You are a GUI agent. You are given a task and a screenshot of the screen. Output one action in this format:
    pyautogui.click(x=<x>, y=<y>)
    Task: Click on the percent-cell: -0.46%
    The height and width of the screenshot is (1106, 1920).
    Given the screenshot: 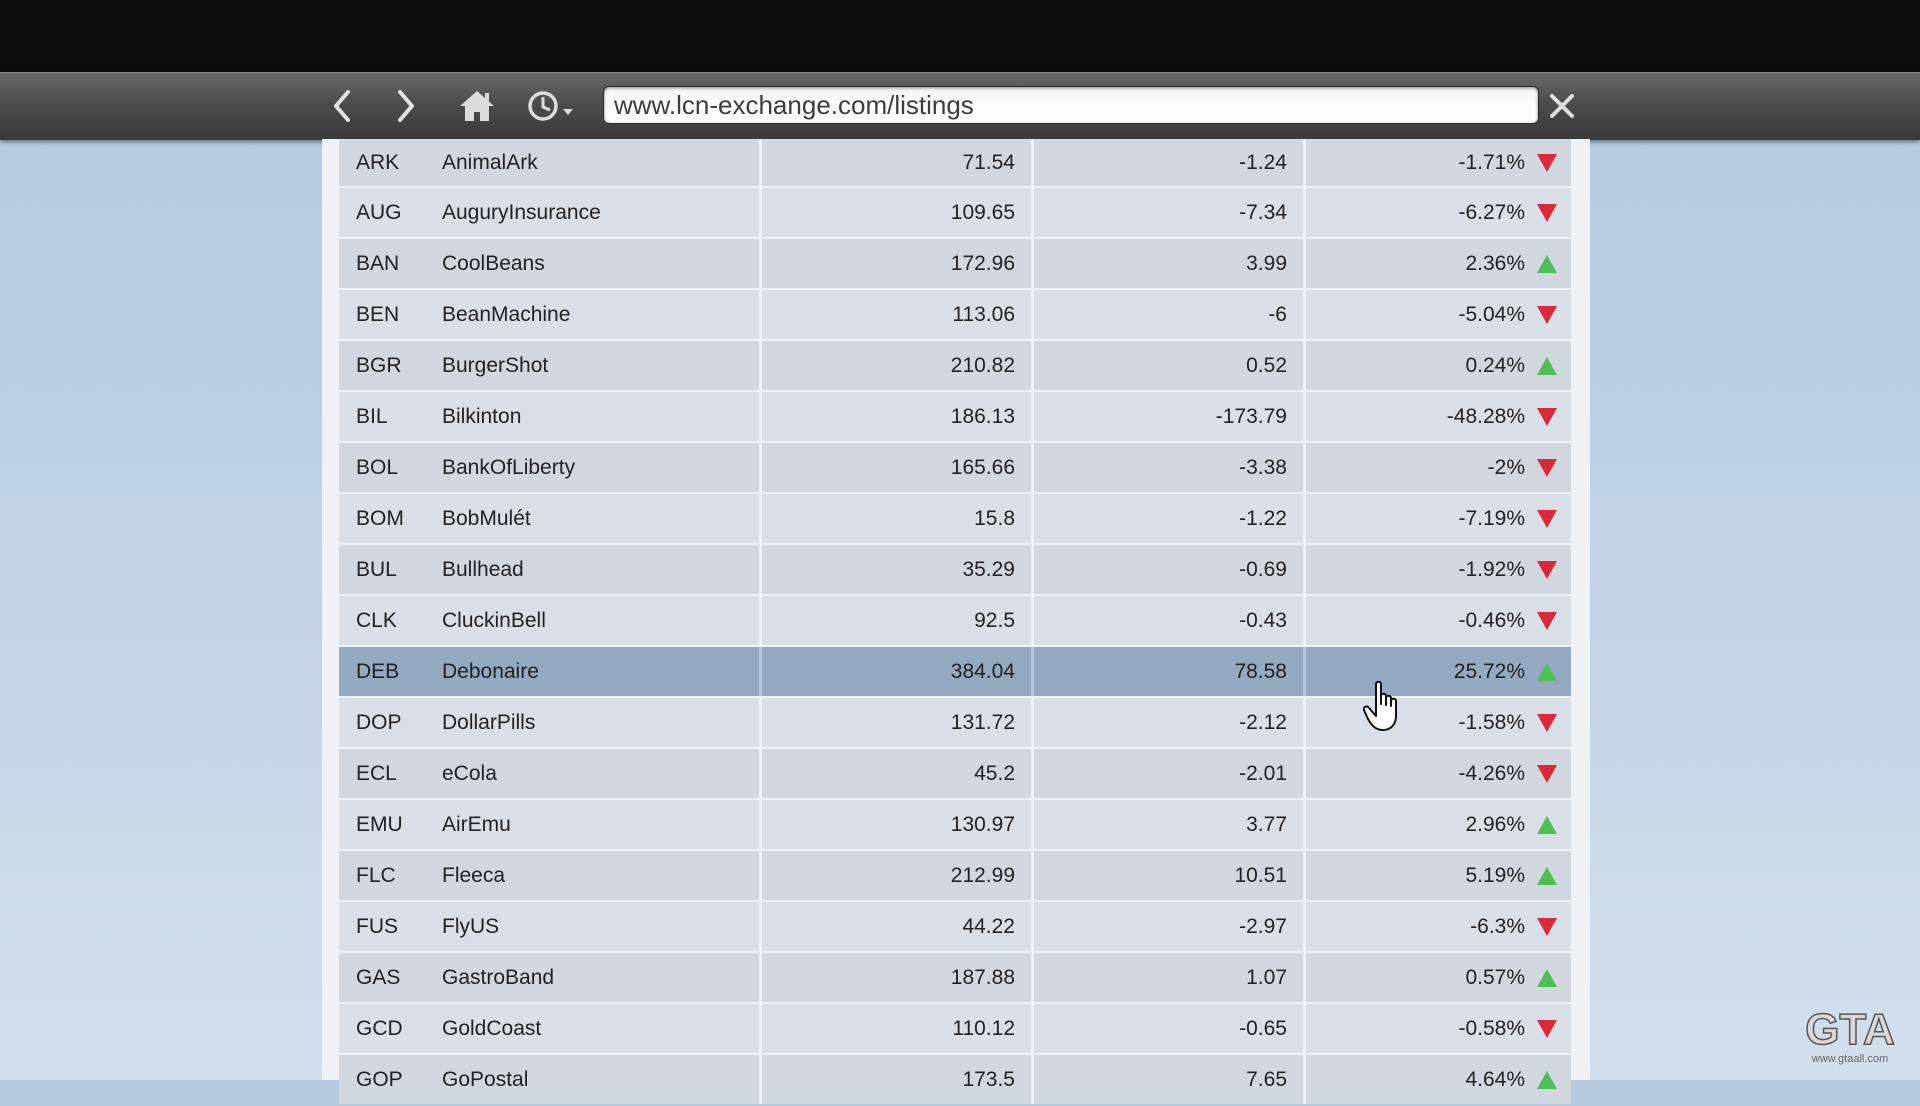 What is the action you would take?
    pyautogui.click(x=1437, y=620)
    